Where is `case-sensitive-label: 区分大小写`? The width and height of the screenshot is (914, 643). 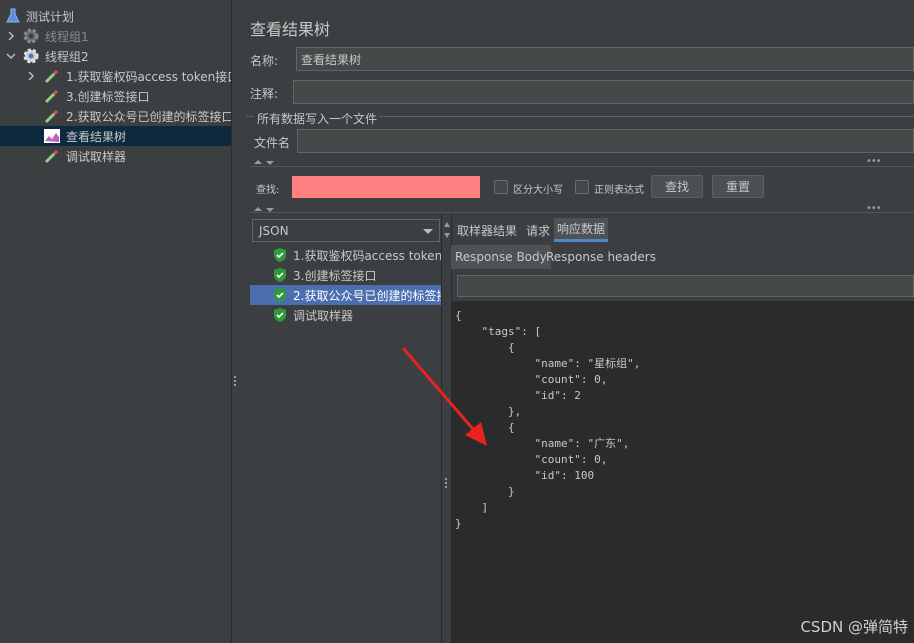
case-sensitive-label: 区分大小写 is located at coordinates (538, 190).